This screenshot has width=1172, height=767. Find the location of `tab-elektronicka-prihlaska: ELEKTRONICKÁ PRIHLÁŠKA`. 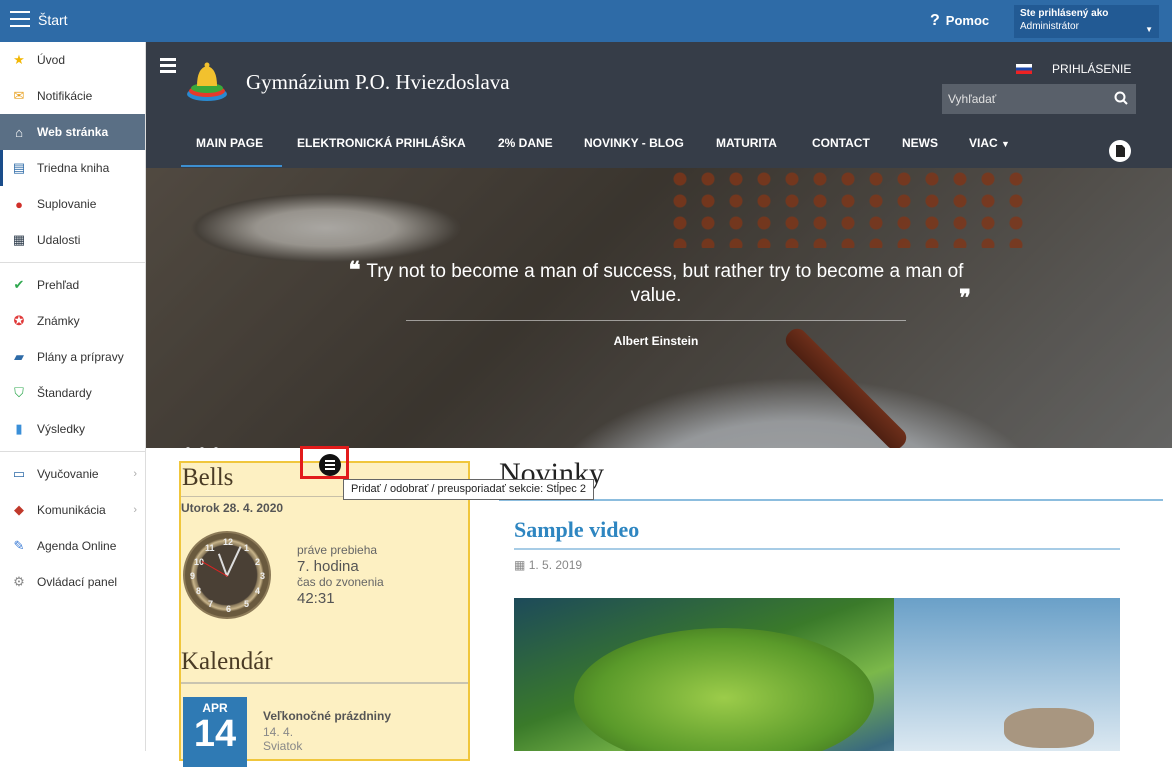

tab-elektronicka-prihlaska: ELEKTRONICKÁ PRIHLÁŠKA is located at coordinates (381, 143).